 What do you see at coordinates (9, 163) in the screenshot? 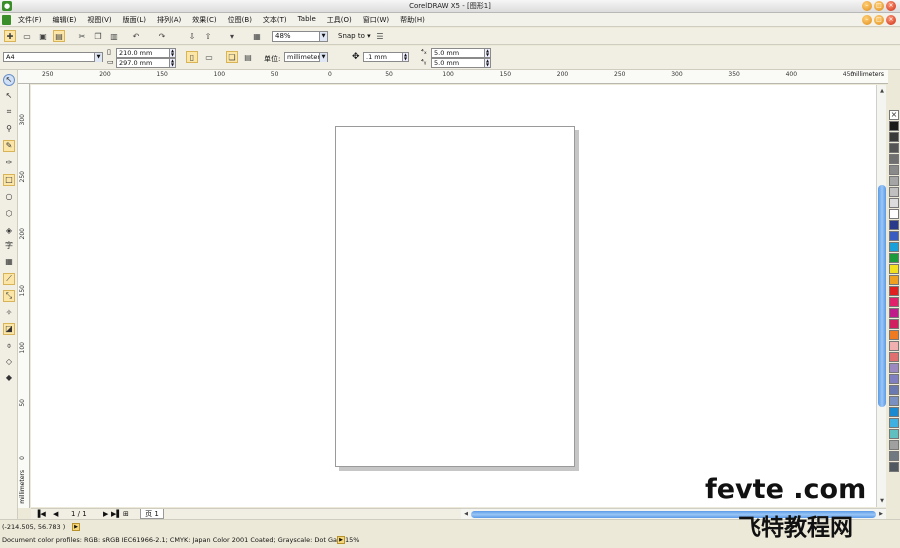
I see `smart-fill-tool: ✑` at bounding box center [9, 163].